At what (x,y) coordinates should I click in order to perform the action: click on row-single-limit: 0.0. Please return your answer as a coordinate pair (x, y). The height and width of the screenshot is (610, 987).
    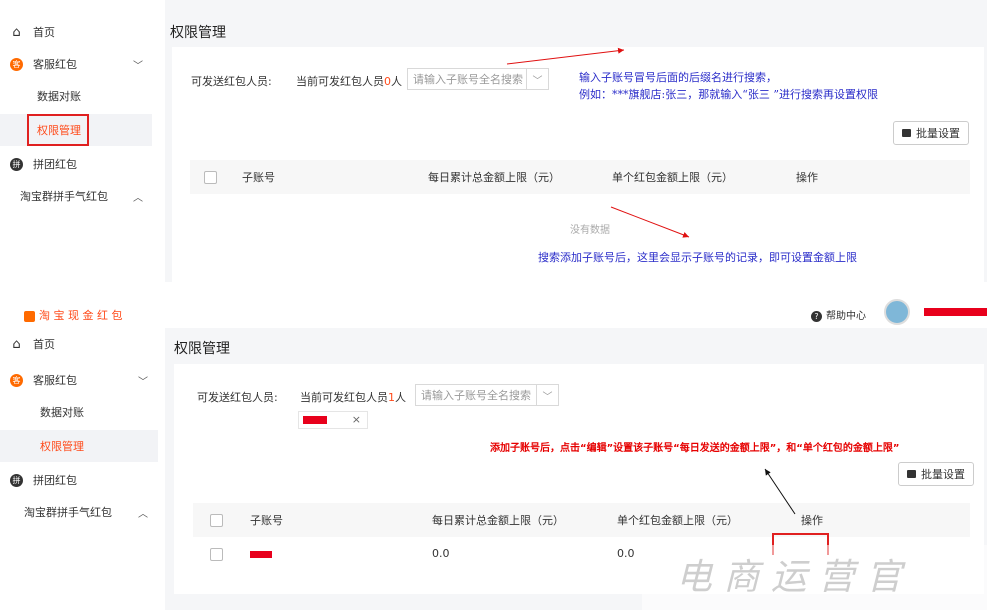
    Looking at the image, I should click on (626, 553).